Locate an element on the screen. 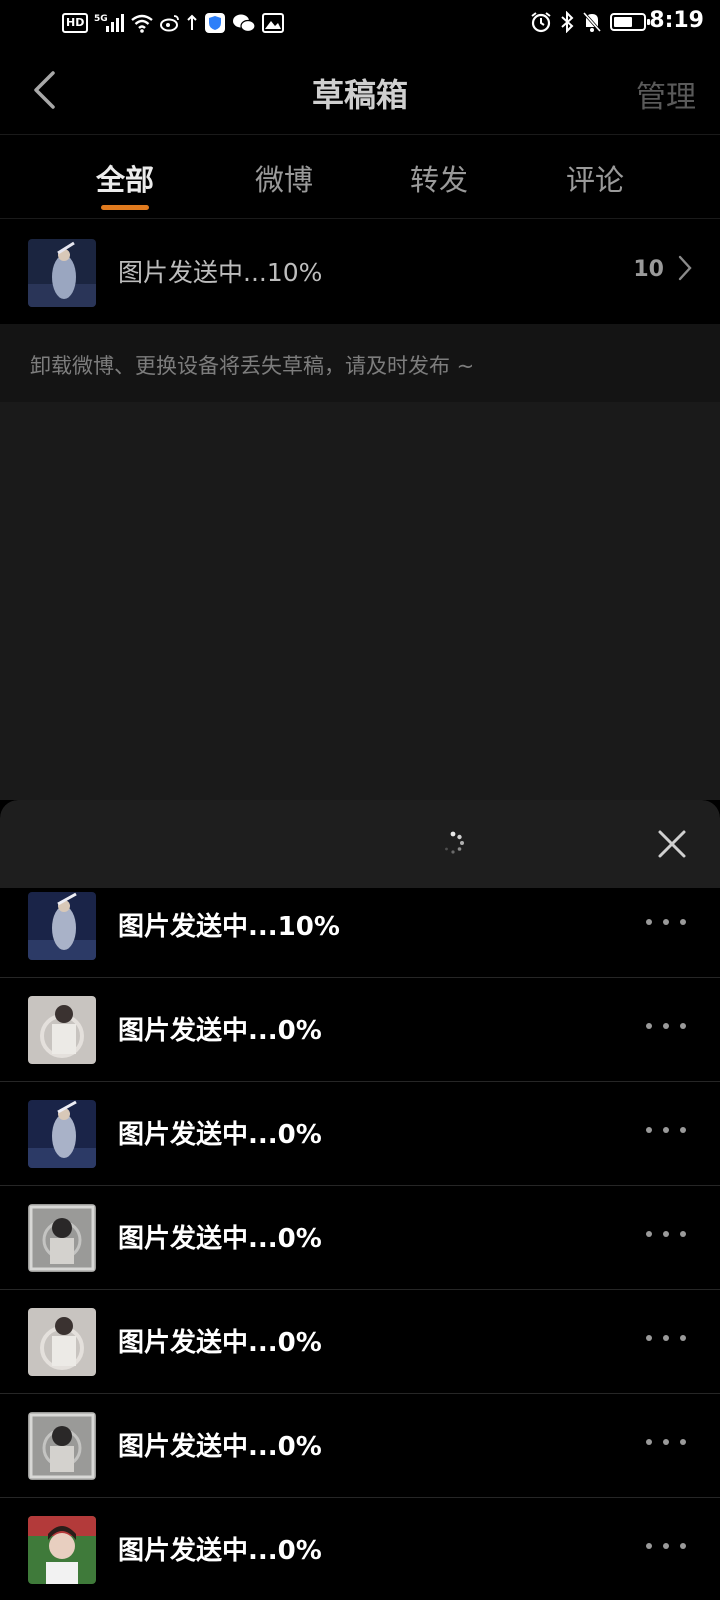  tab-all: 全部 is located at coordinates (125, 178).